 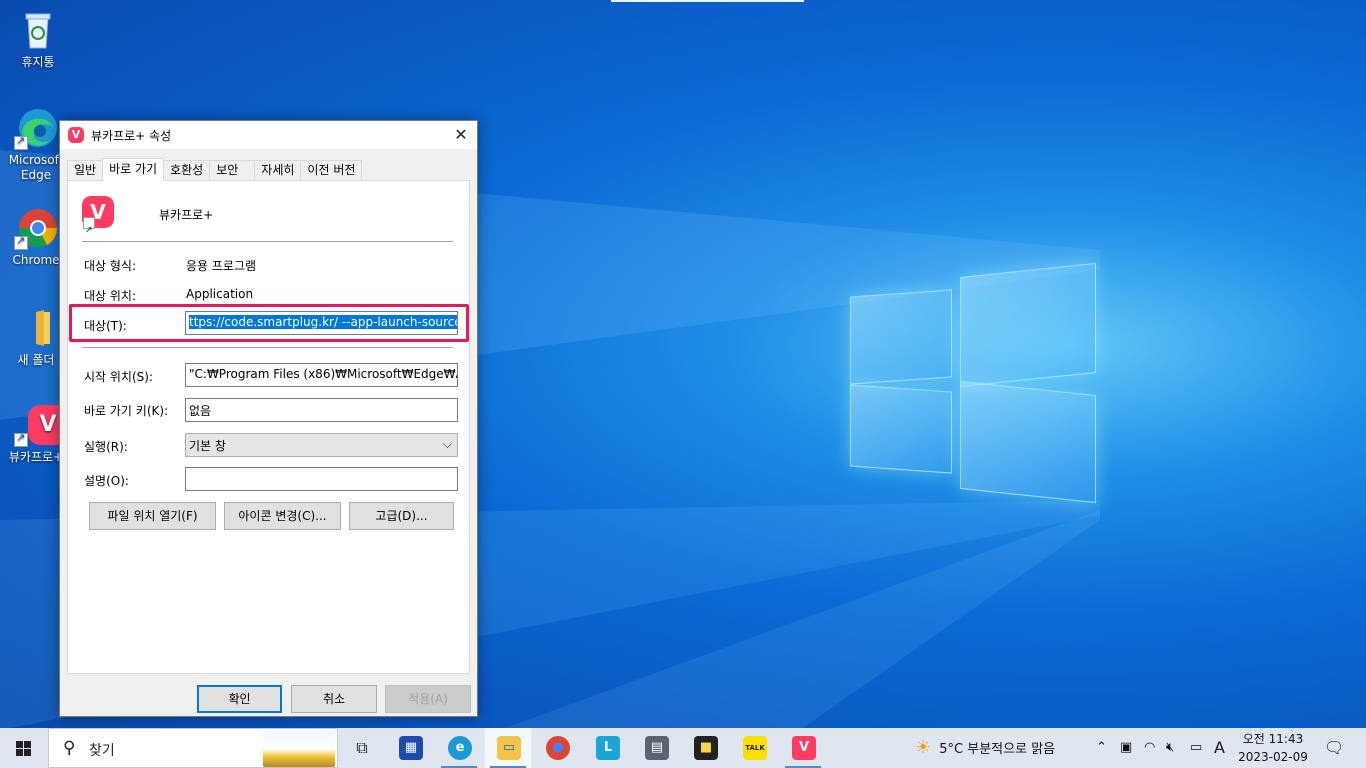 I want to click on kakaotalk-icon: TALK, so click(x=755, y=748).